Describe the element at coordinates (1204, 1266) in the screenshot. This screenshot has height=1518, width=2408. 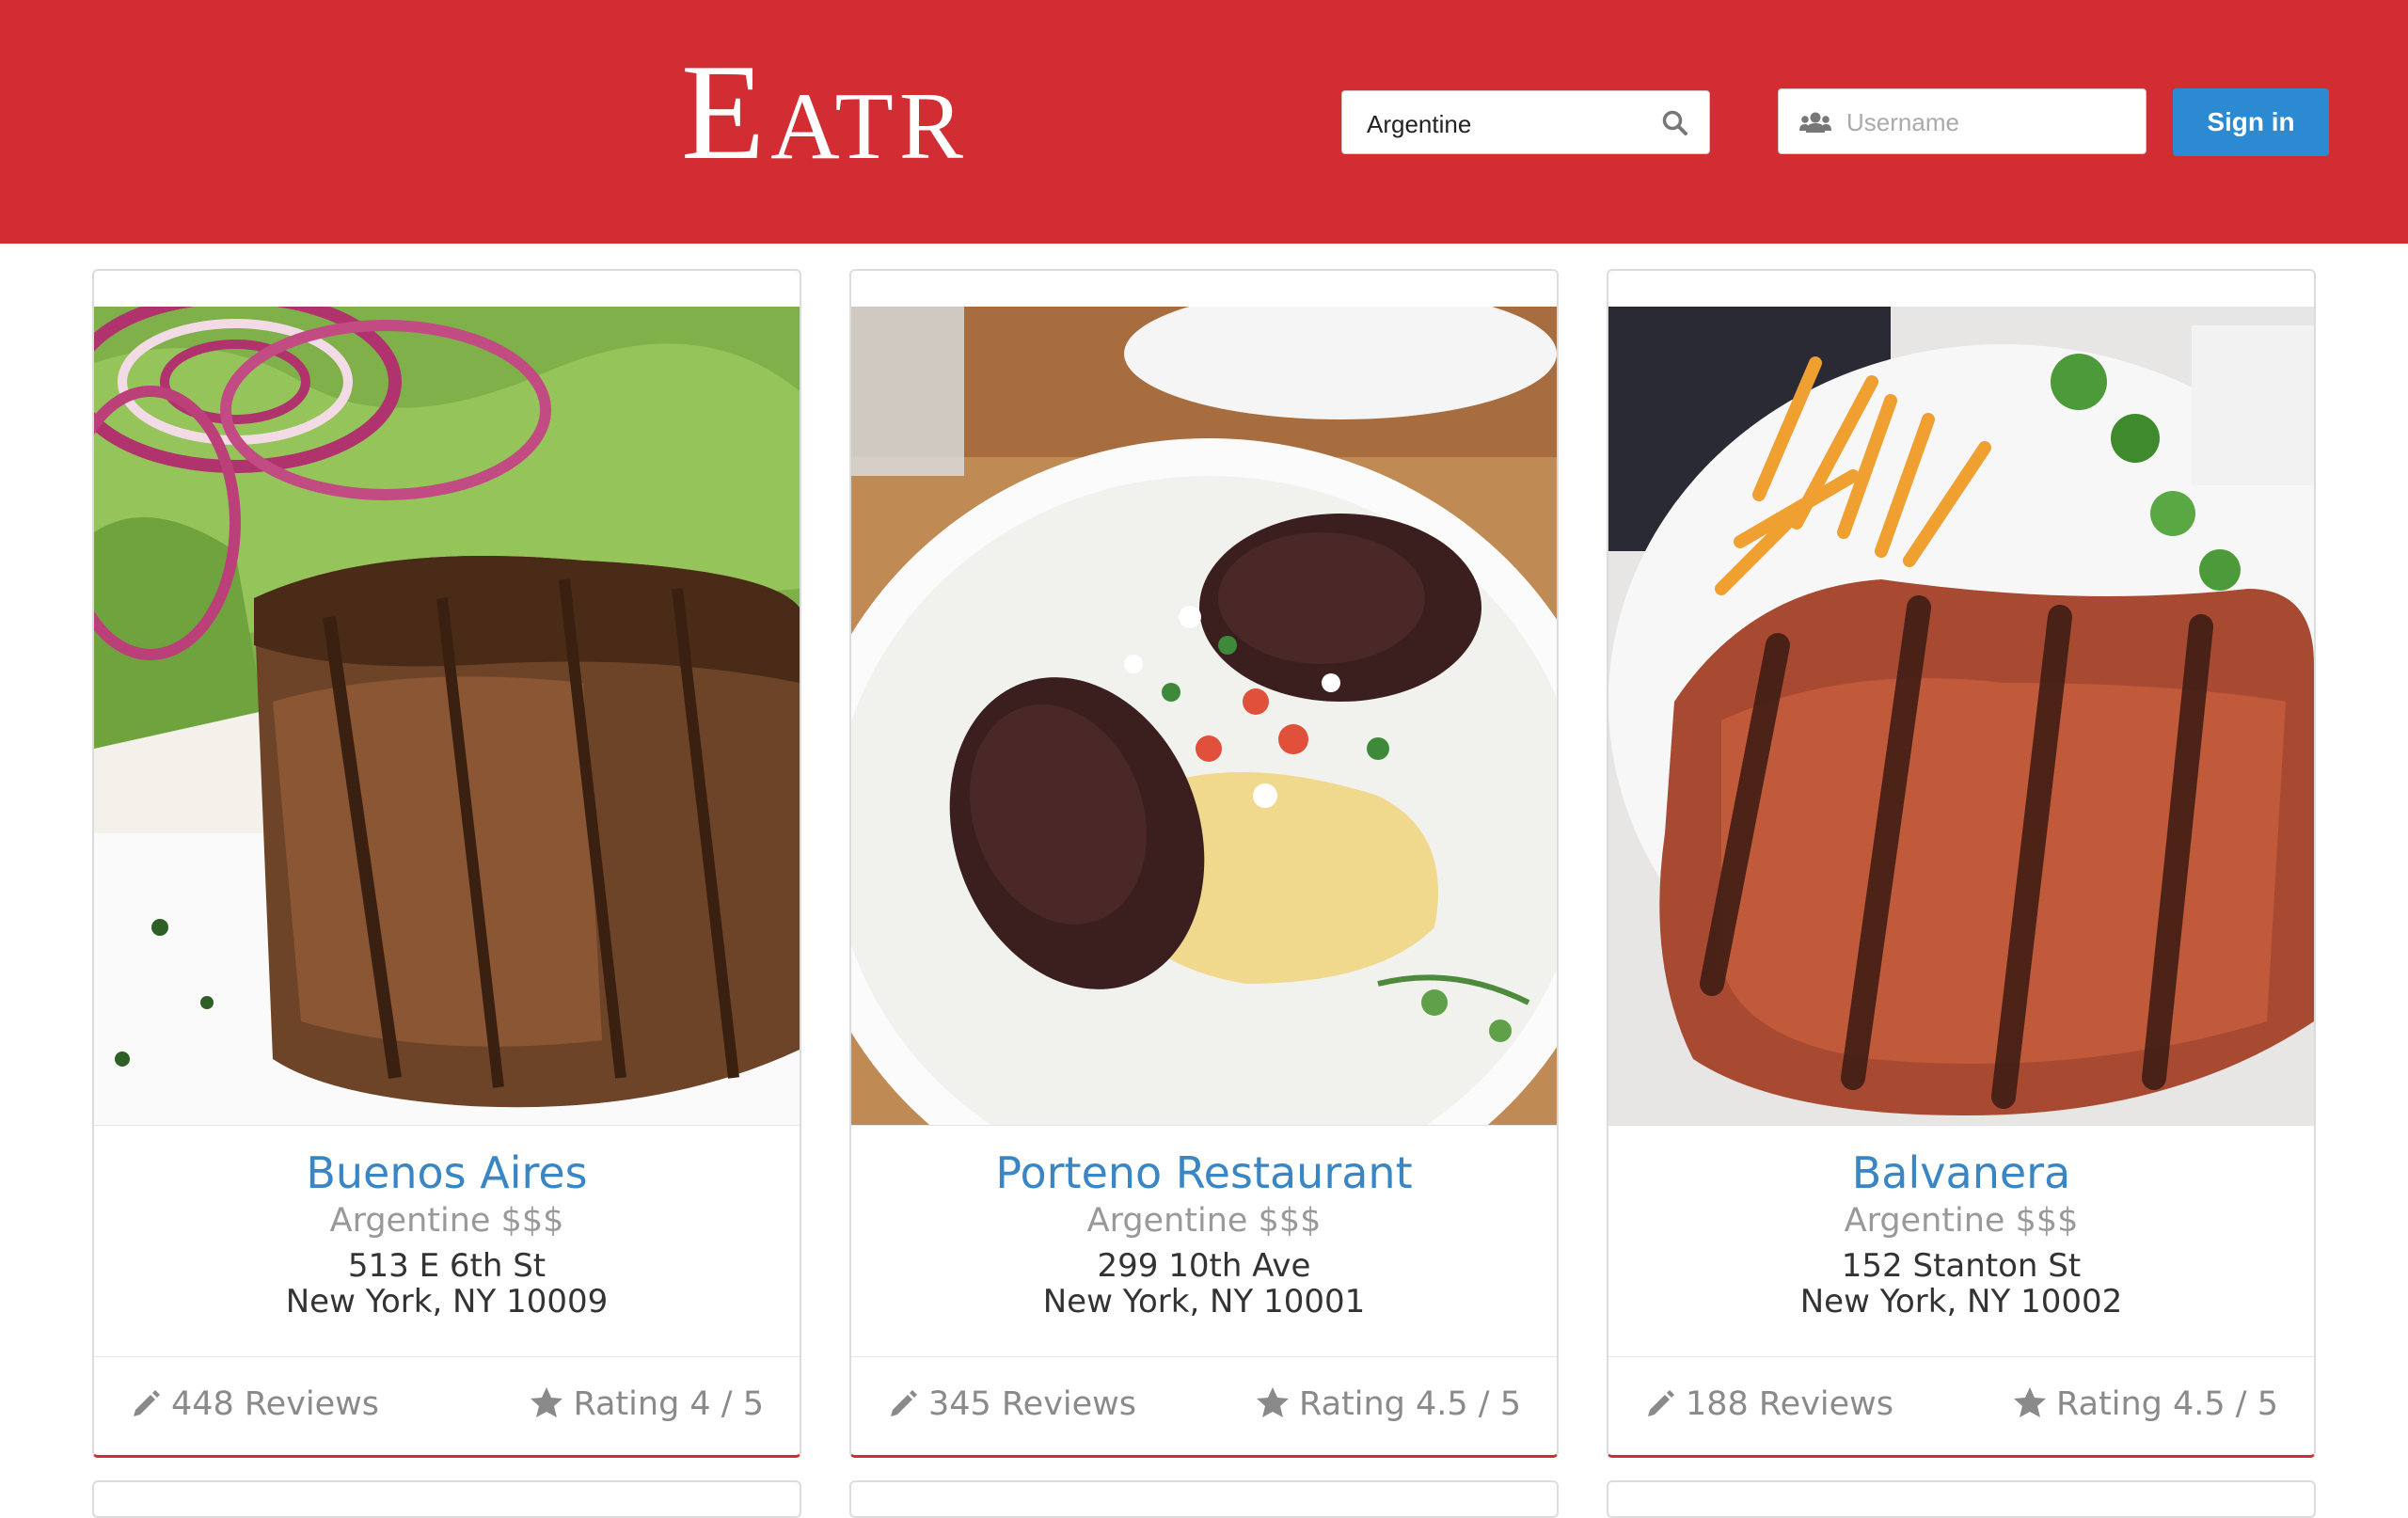
I see `address-line-1: 299 10th Ave` at that location.